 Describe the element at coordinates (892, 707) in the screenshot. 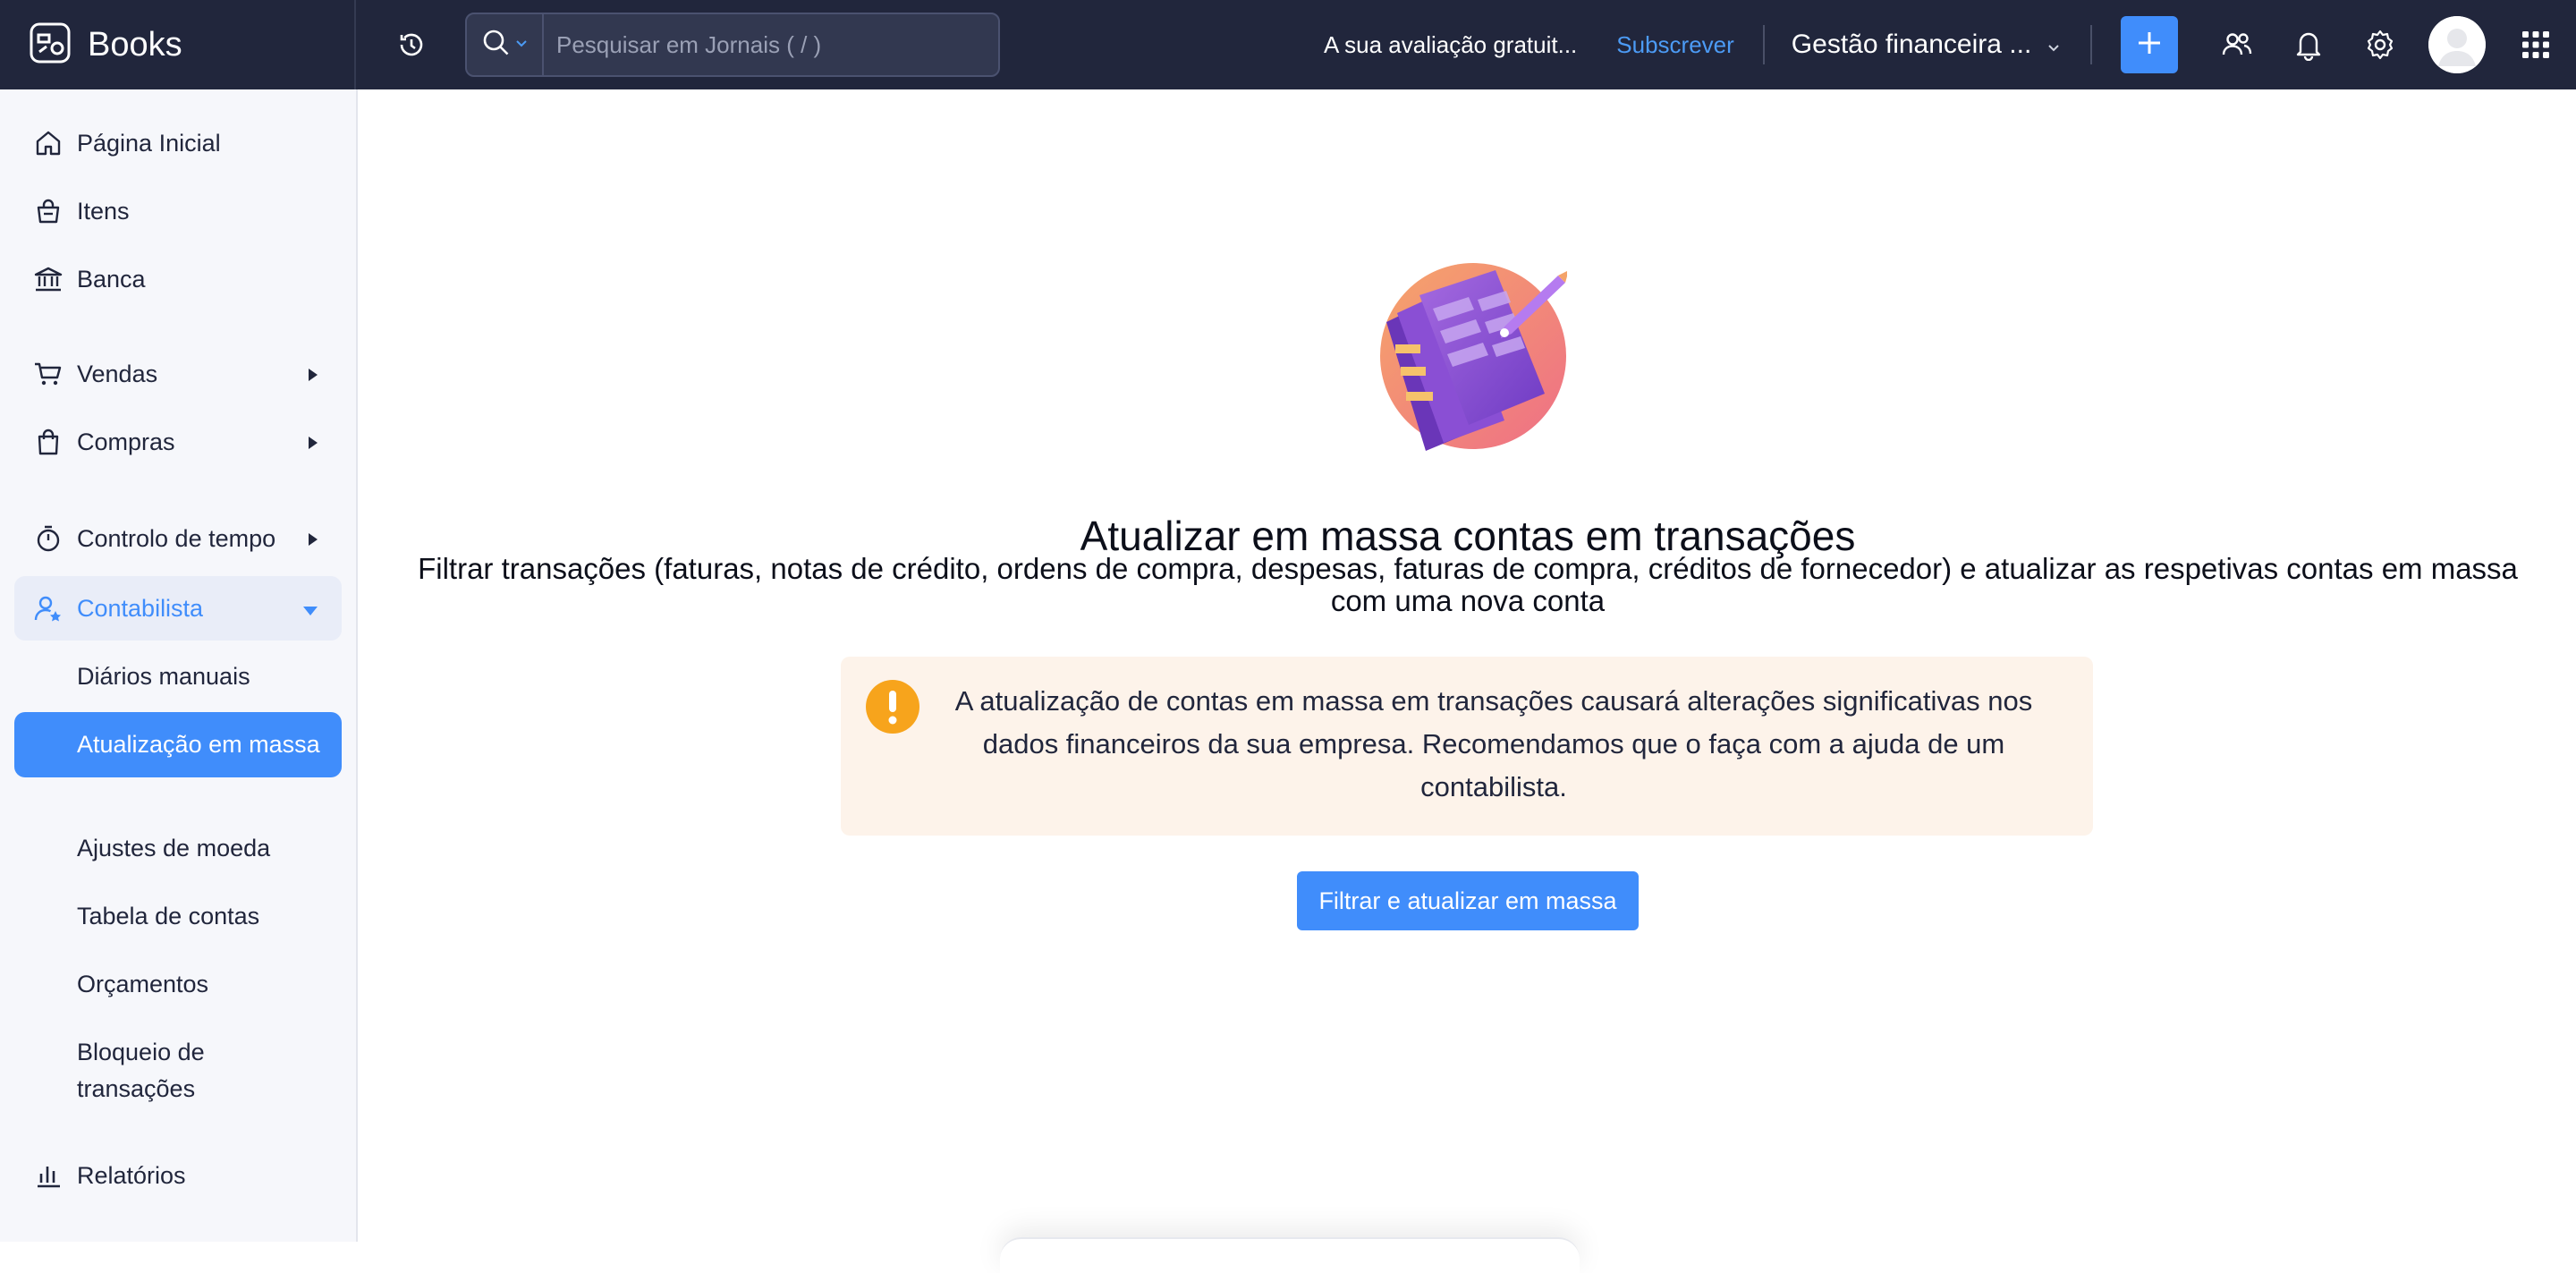

I see `exclamation-icon` at that location.